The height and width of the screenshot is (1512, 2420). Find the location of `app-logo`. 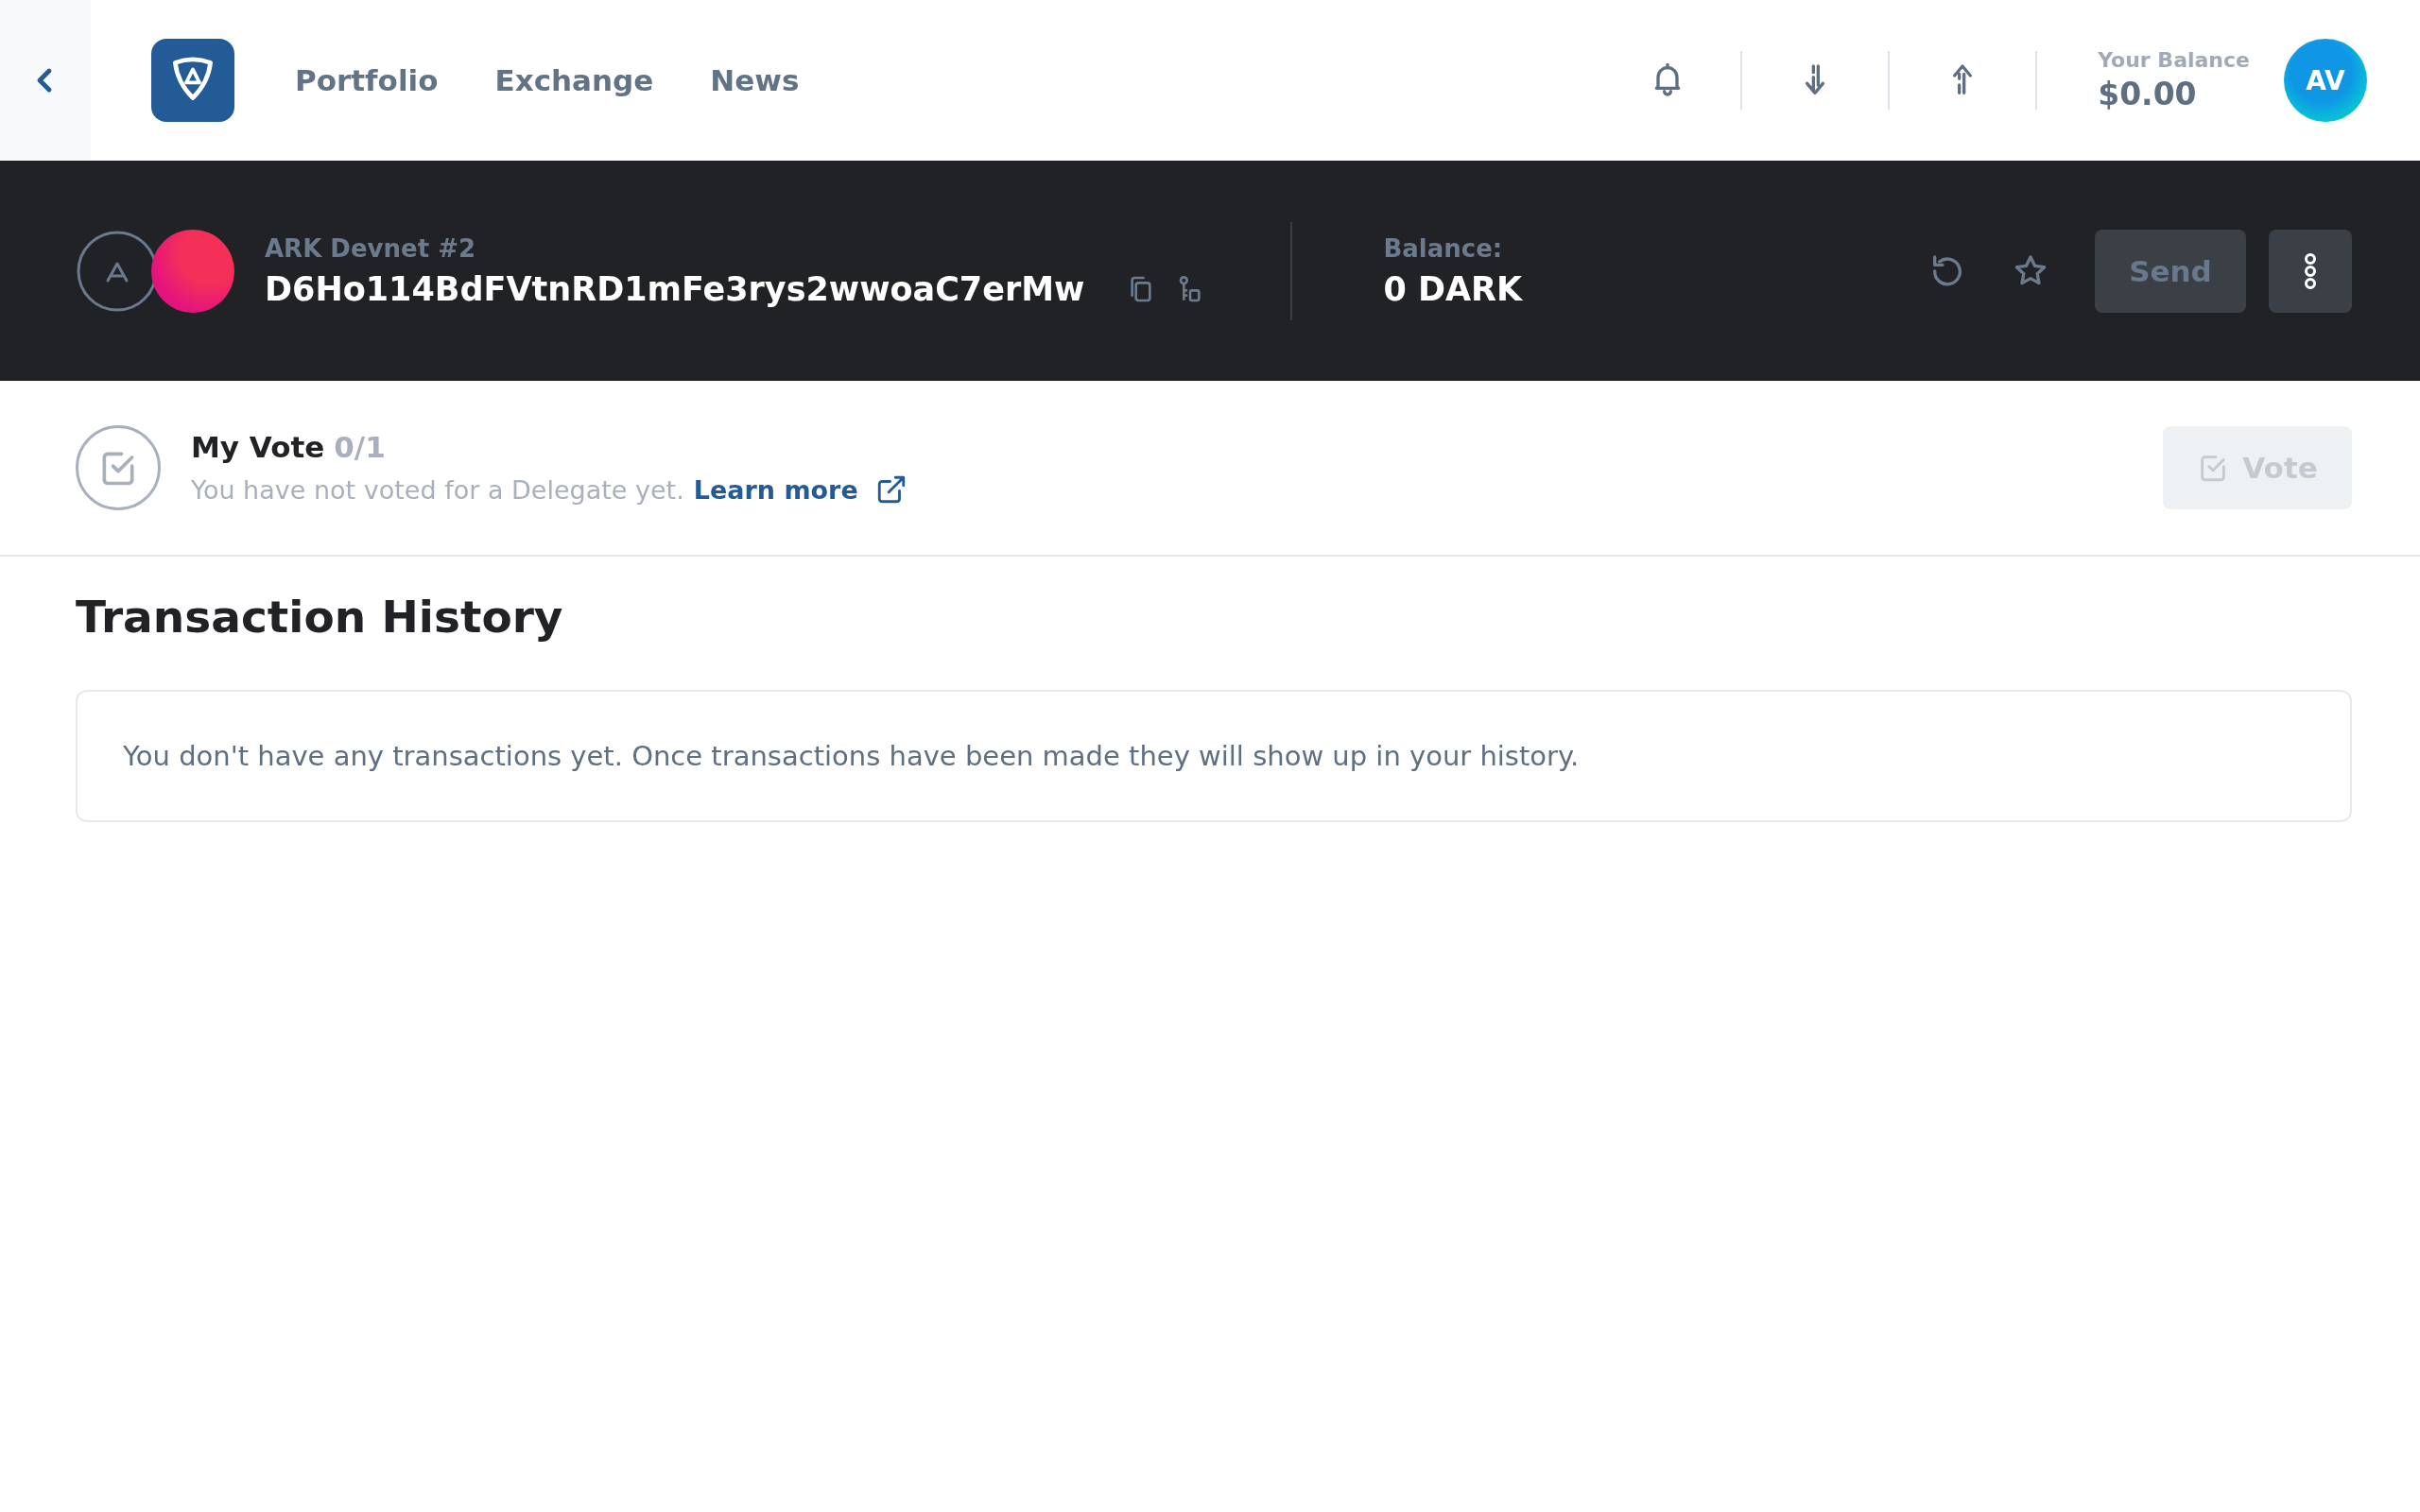

app-logo is located at coordinates (193, 80).